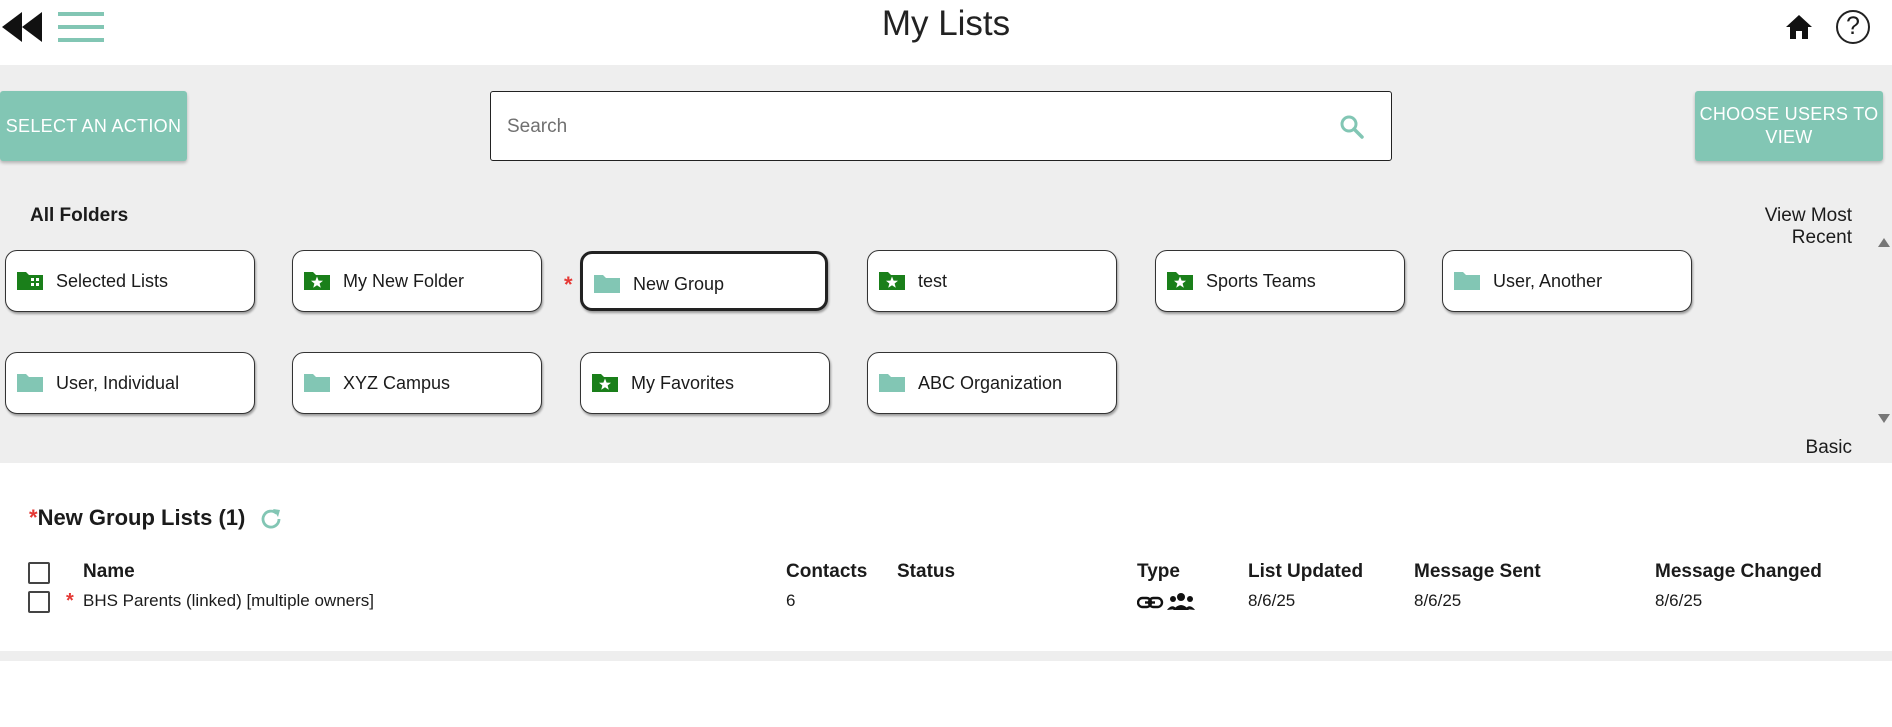  Describe the element at coordinates (228, 601) in the screenshot. I see `list-name-link: BHS Parents (linked) [multiple owners]` at that location.